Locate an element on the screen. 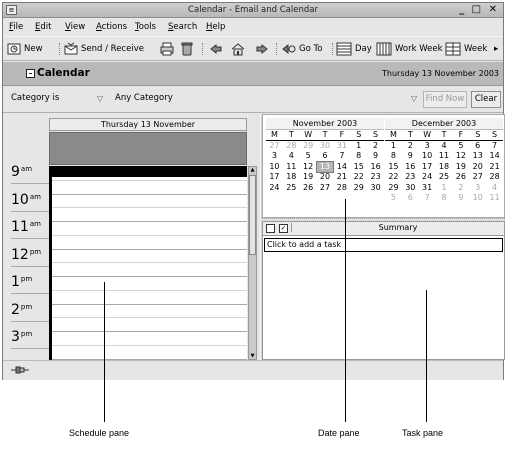 This screenshot has height=454, width=508. work-week-view-button: Work Week is located at coordinates (409, 49).